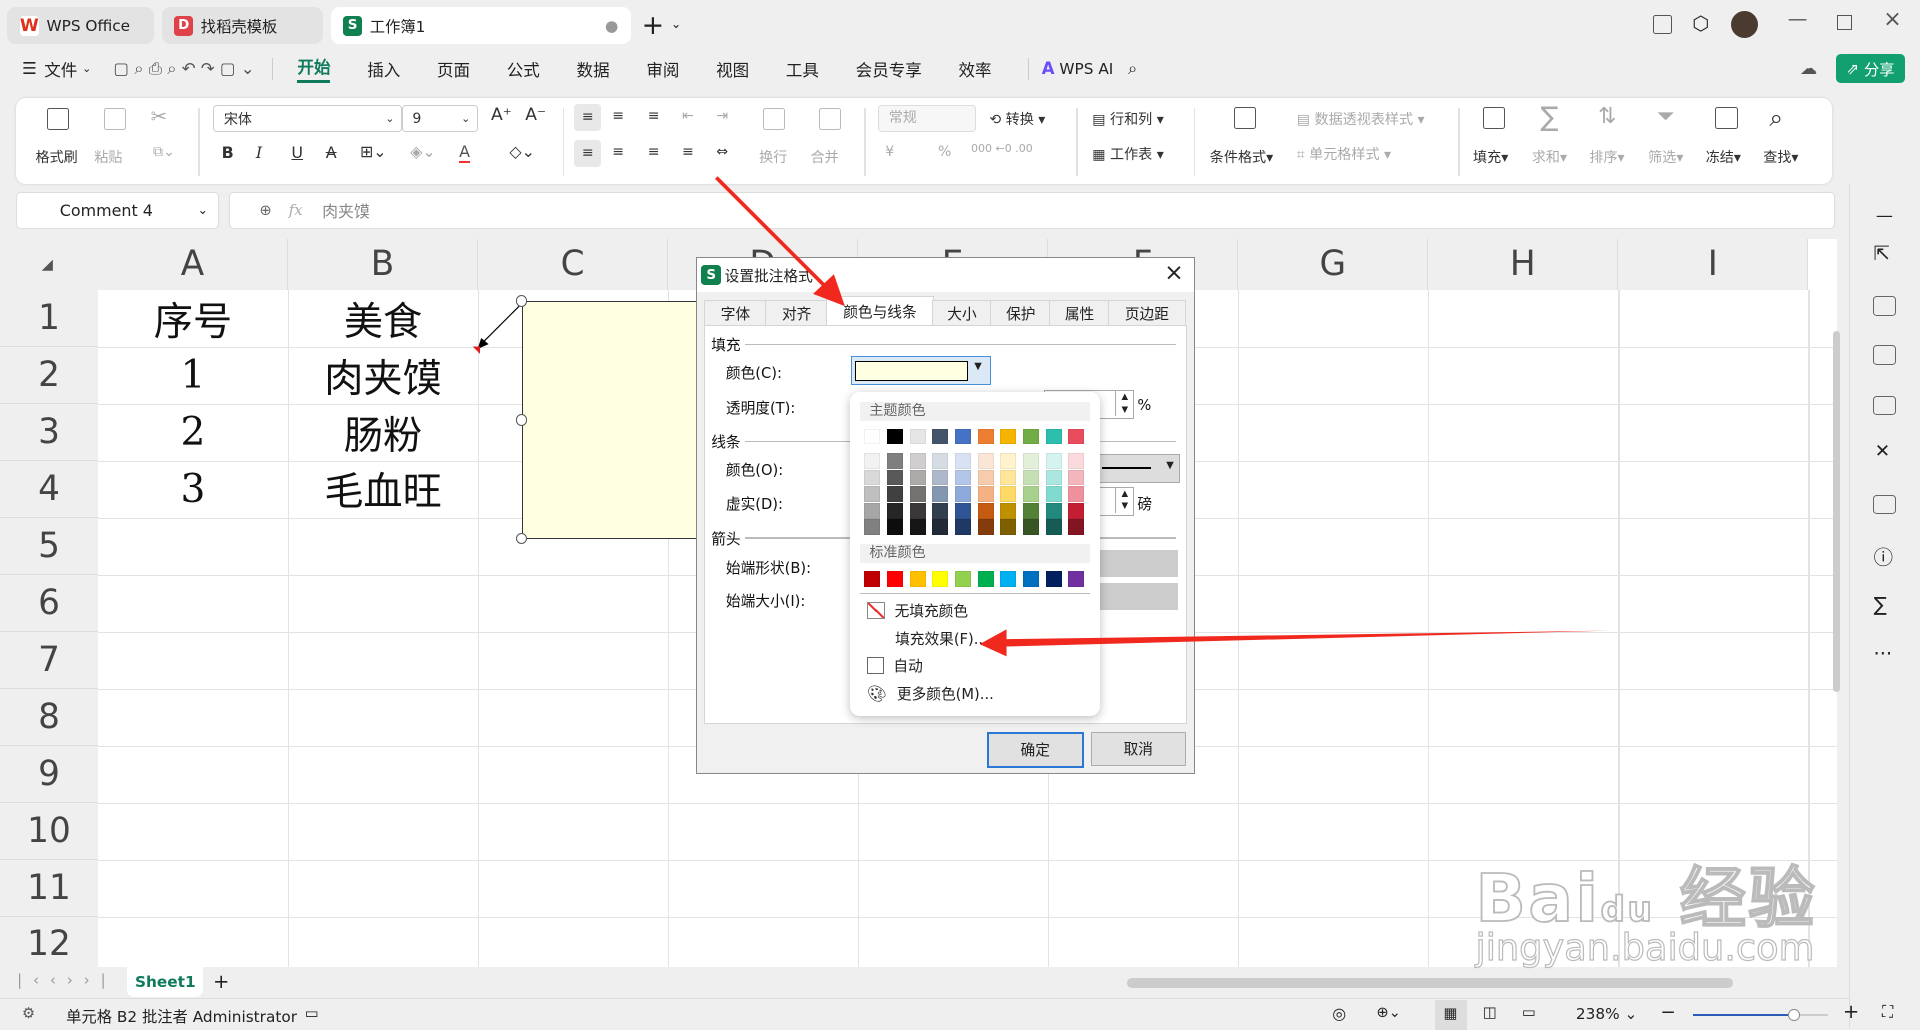  I want to click on watermark-url: jingyan.baidu.com, so click(1645, 947).